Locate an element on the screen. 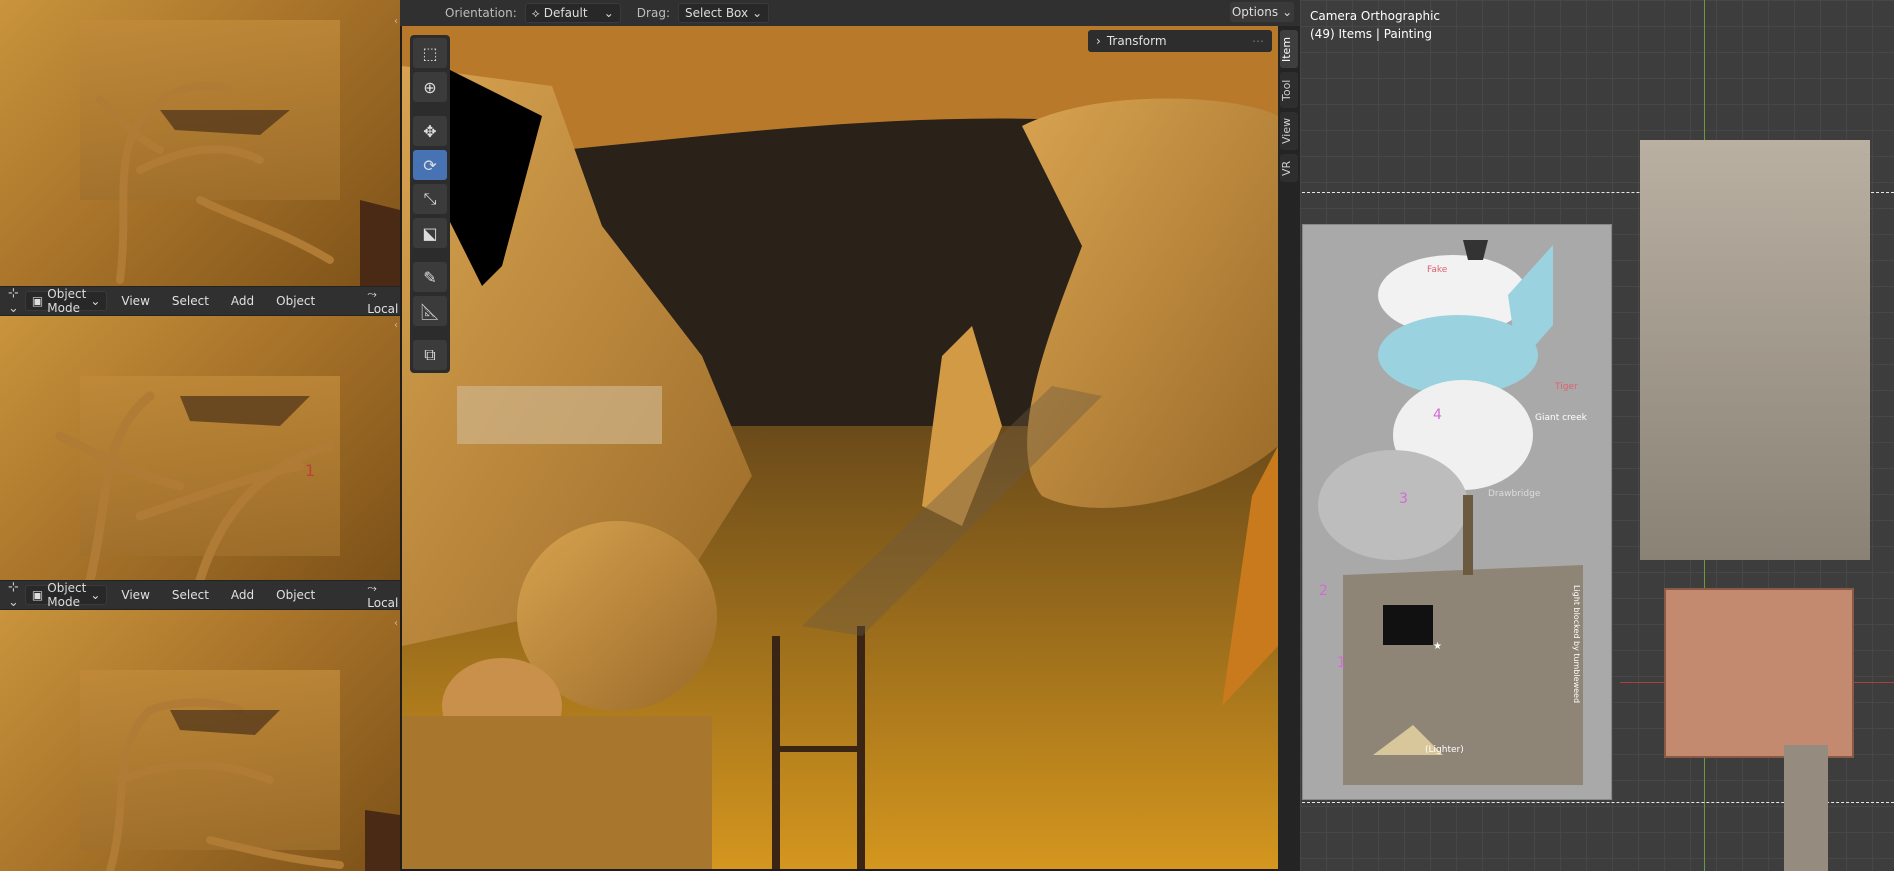 The width and height of the screenshot is (1894, 871). pencil-icon: ✎ is located at coordinates (430, 277).